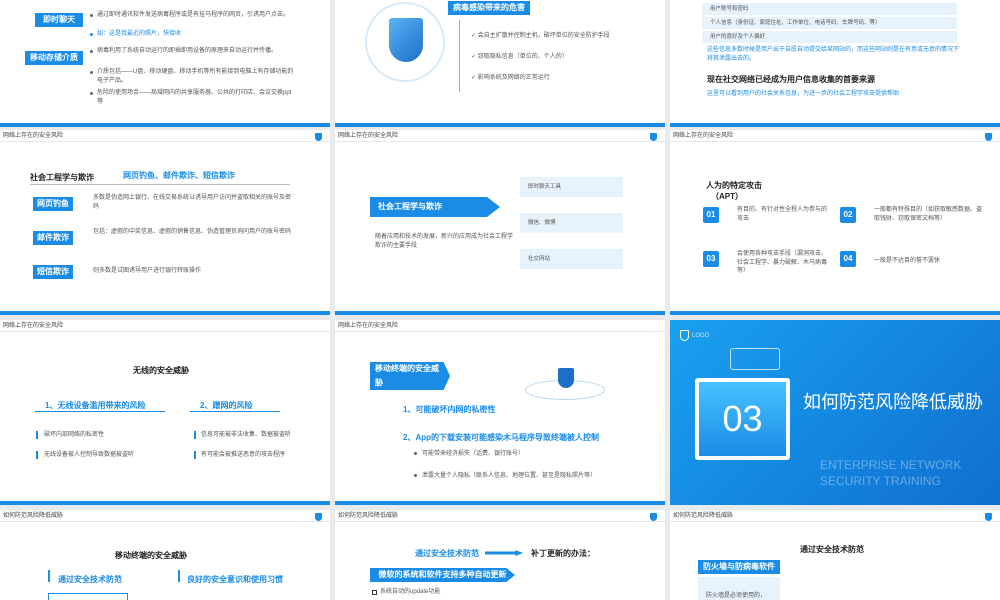  What do you see at coordinates (513, 78) in the screenshot?
I see `harm-item-3-text: 影响系统及网络的正常运行` at bounding box center [513, 78].